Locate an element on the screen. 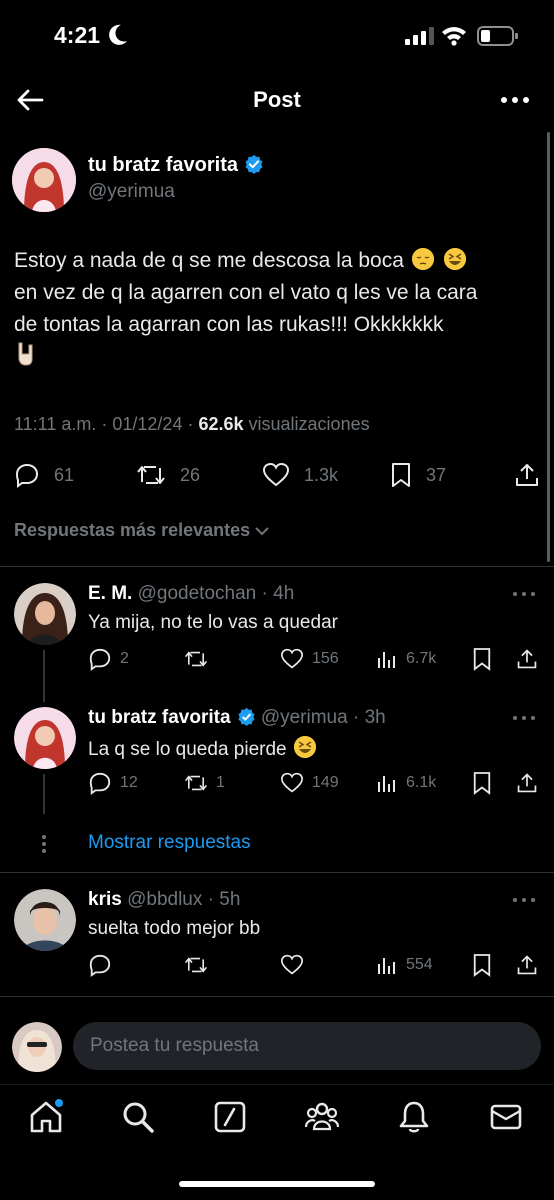 The image size is (554, 1200). reply-action-bar: 12 1 149 6.1k is located at coordinates (313, 783).